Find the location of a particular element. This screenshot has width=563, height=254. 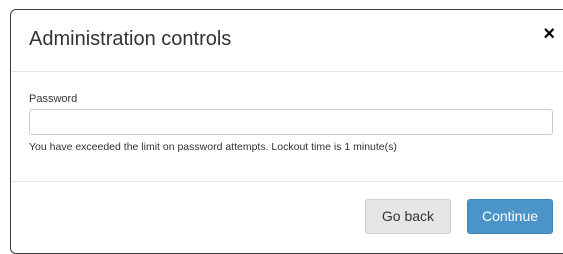

password-label: Password is located at coordinates (53, 99).